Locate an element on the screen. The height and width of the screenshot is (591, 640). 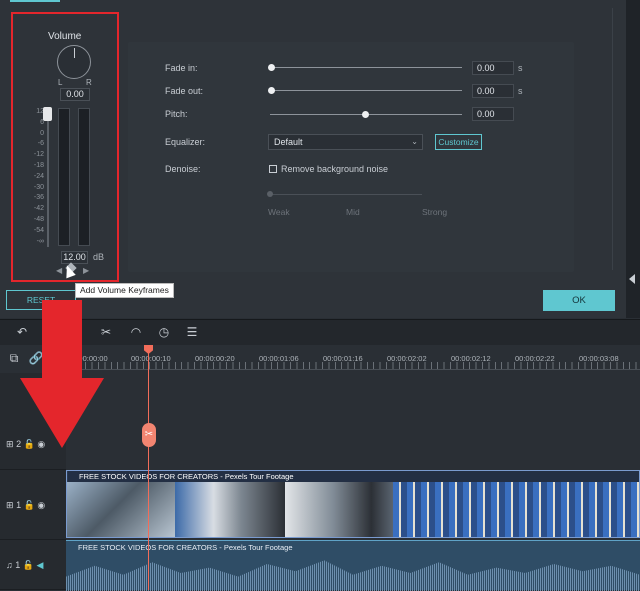
prev-keyframe-icon: ◀ is located at coordinates (59, 270).